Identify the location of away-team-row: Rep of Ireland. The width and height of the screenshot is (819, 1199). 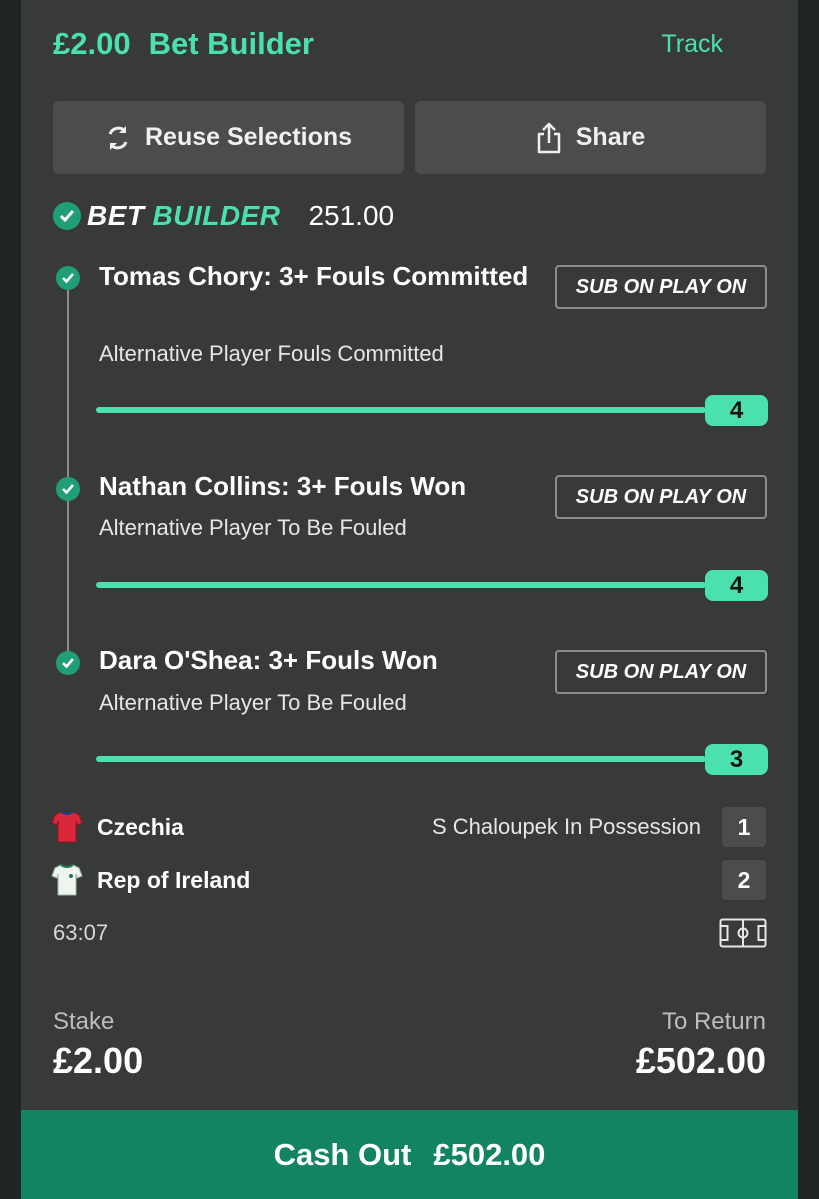
(150, 880).